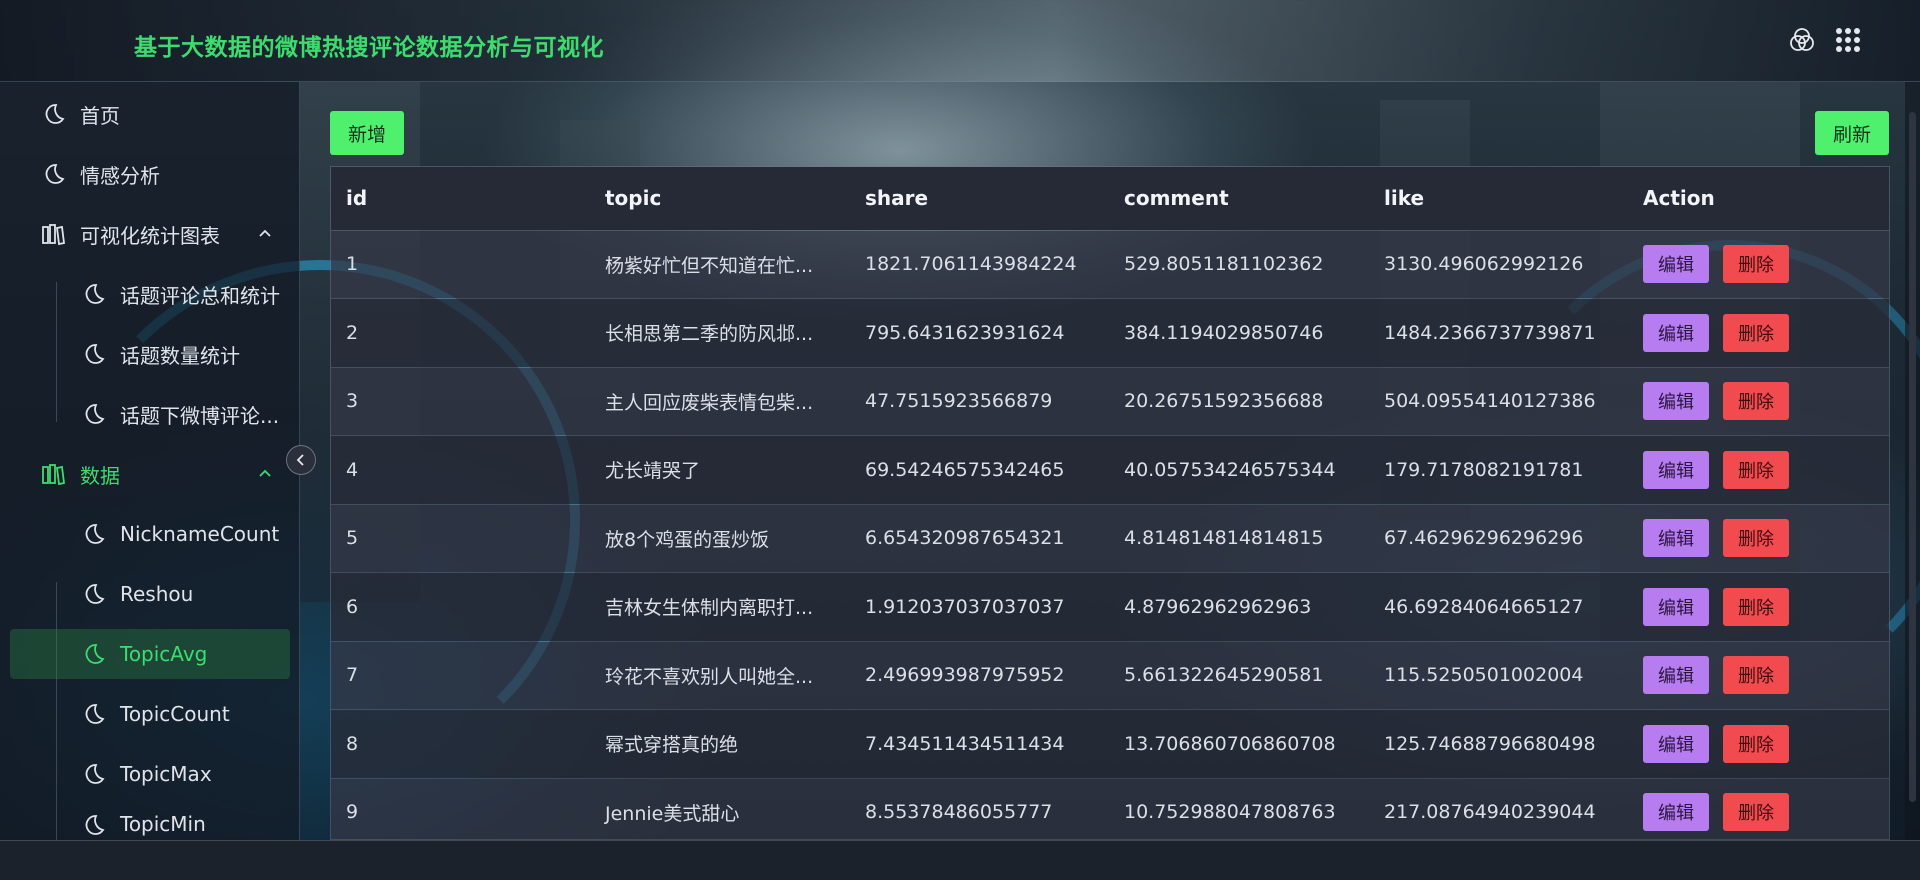  I want to click on cell-share: 1821.7061143984224, so click(979, 264).